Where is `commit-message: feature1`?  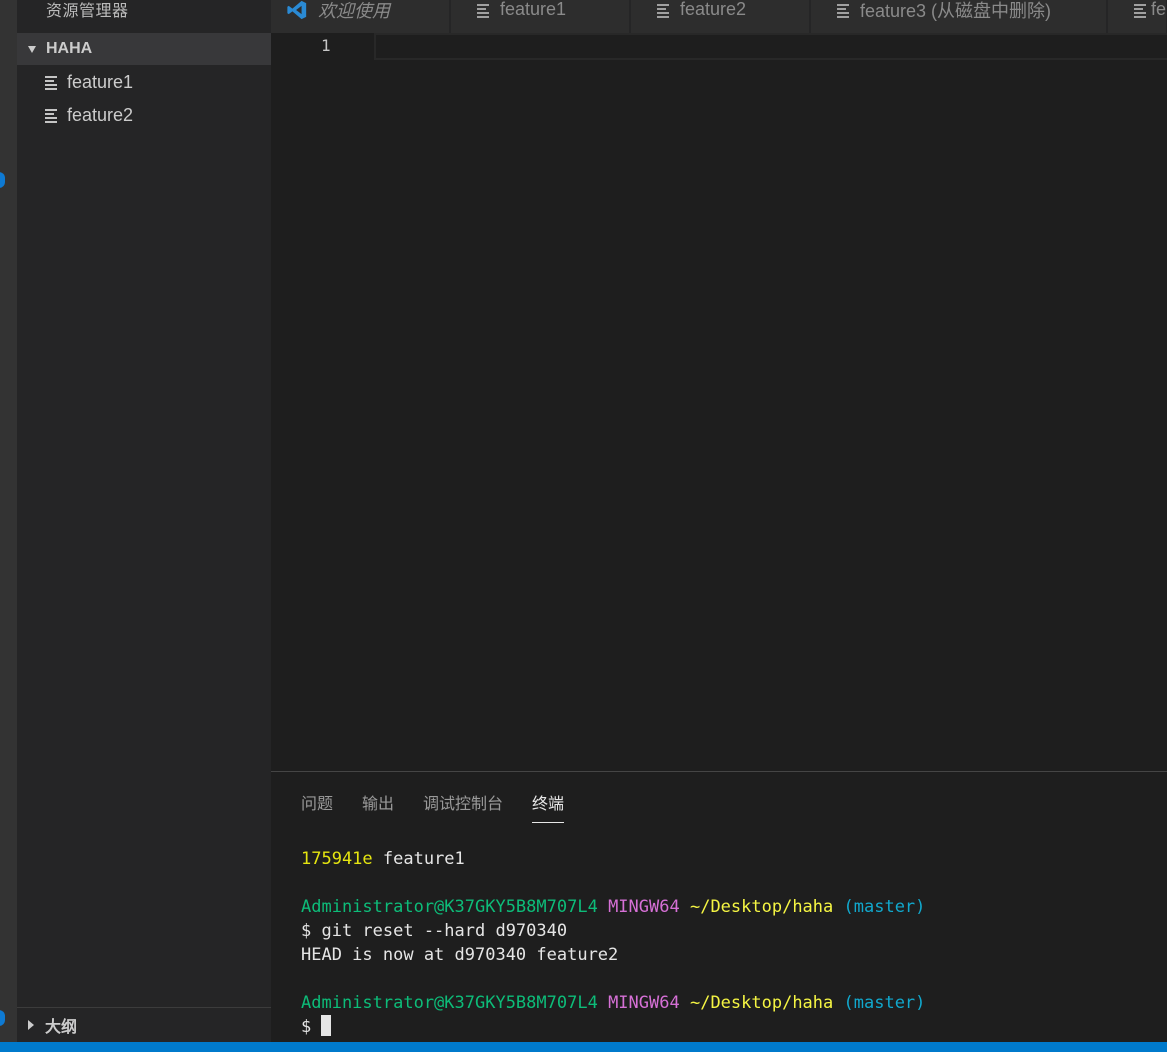
commit-message: feature1 is located at coordinates (418, 859).